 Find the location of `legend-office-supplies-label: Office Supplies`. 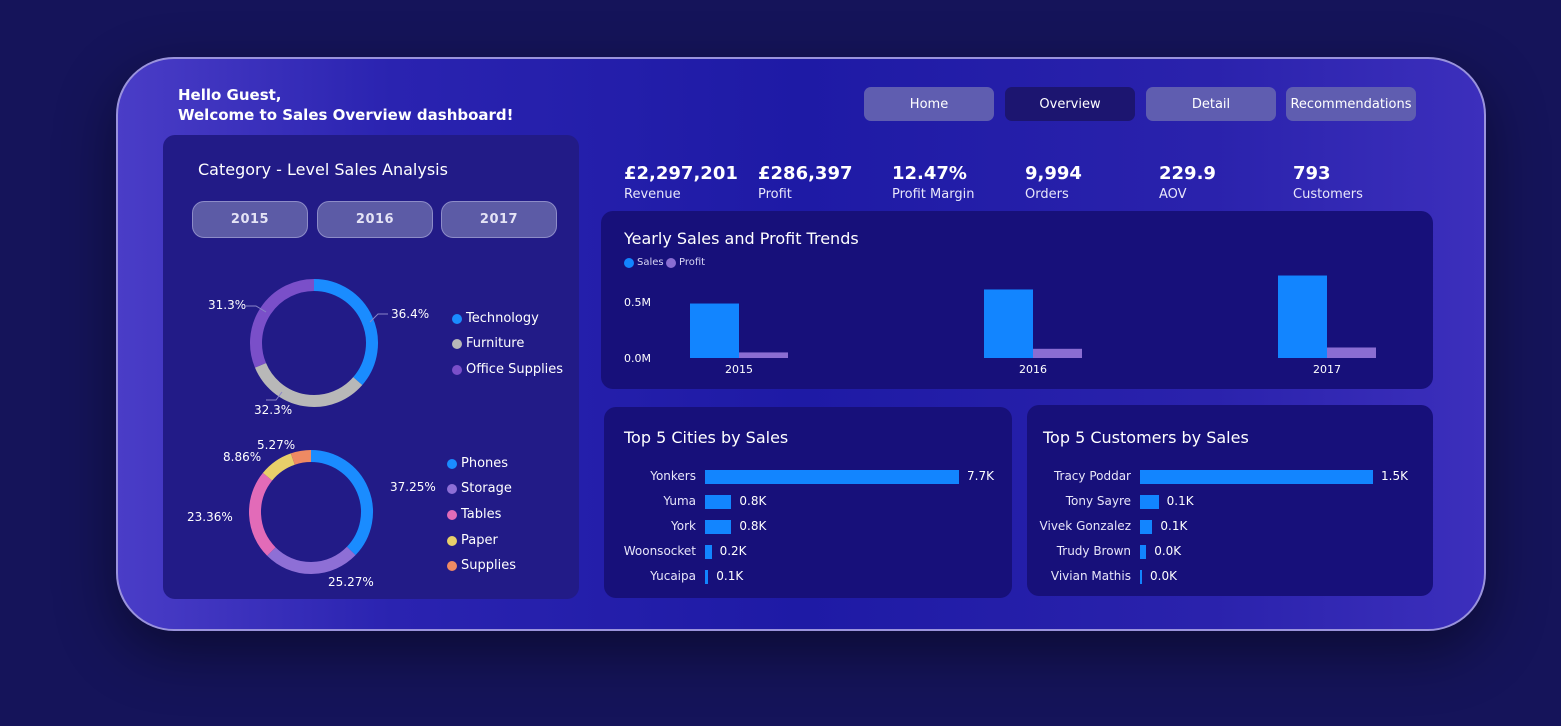

legend-office-supplies-label: Office Supplies is located at coordinates (515, 369).